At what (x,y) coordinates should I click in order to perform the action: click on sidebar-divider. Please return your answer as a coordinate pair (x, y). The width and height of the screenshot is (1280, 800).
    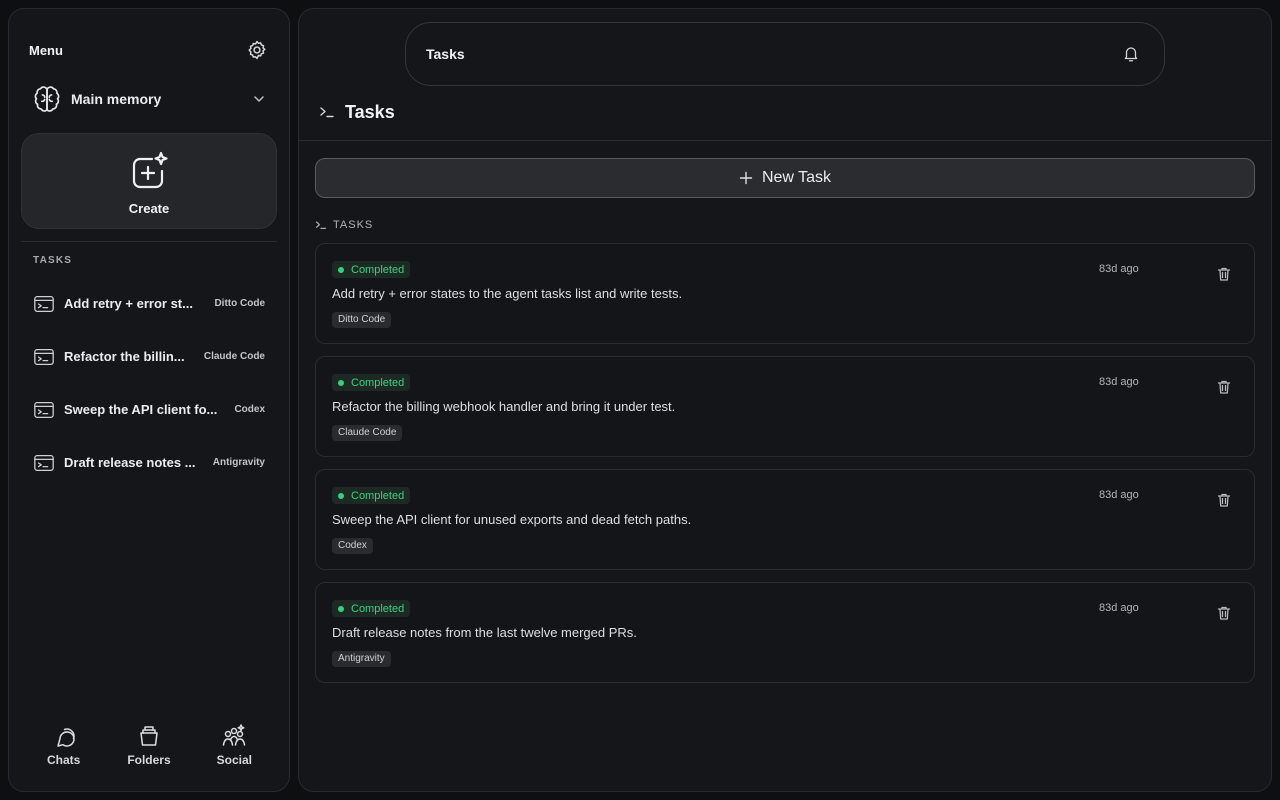
    Looking at the image, I should click on (149, 241).